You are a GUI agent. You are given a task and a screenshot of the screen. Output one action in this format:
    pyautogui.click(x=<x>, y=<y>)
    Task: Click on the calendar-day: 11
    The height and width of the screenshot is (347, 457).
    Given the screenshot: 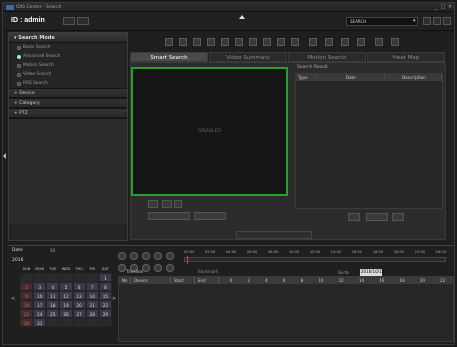 What is the action you would take?
    pyautogui.click(x=53, y=295)
    